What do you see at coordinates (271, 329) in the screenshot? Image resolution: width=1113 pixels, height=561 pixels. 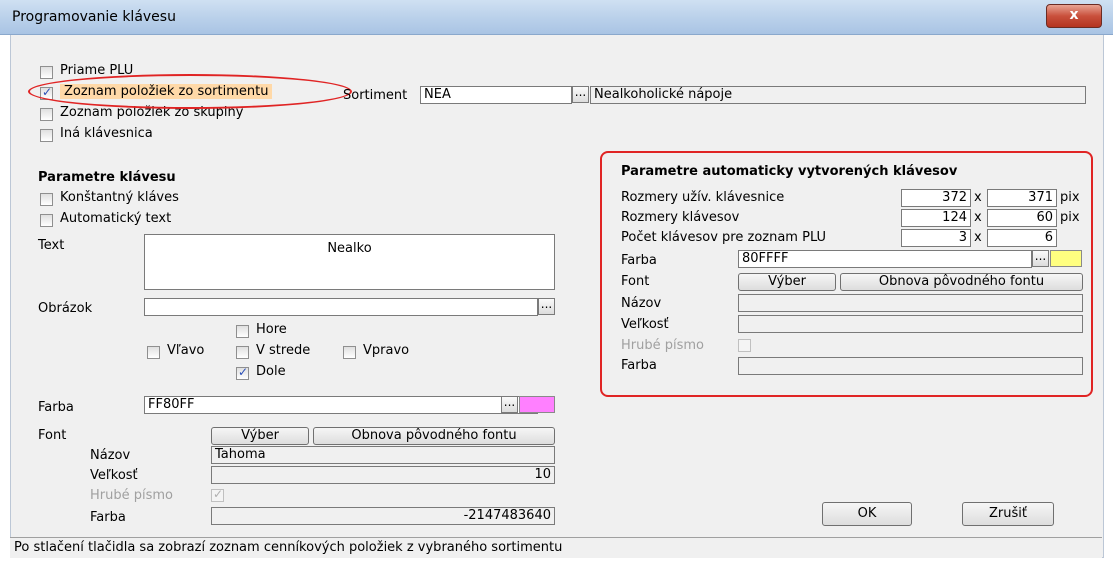 I see `pos-hore-label: Hore` at bounding box center [271, 329].